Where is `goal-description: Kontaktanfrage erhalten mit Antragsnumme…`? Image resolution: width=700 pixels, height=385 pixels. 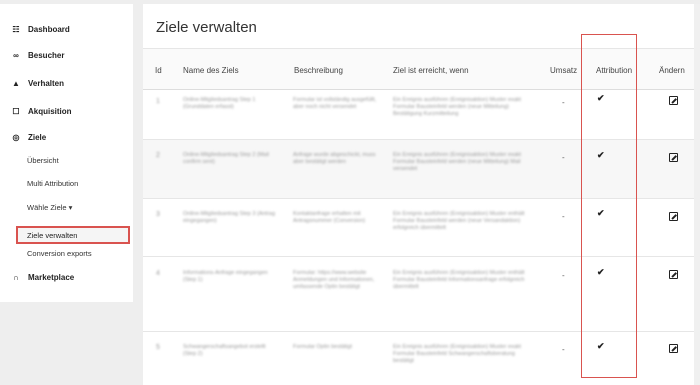
goal-description: Kontaktanfrage erhalten mit Antragsnumme… is located at coordinates (329, 217).